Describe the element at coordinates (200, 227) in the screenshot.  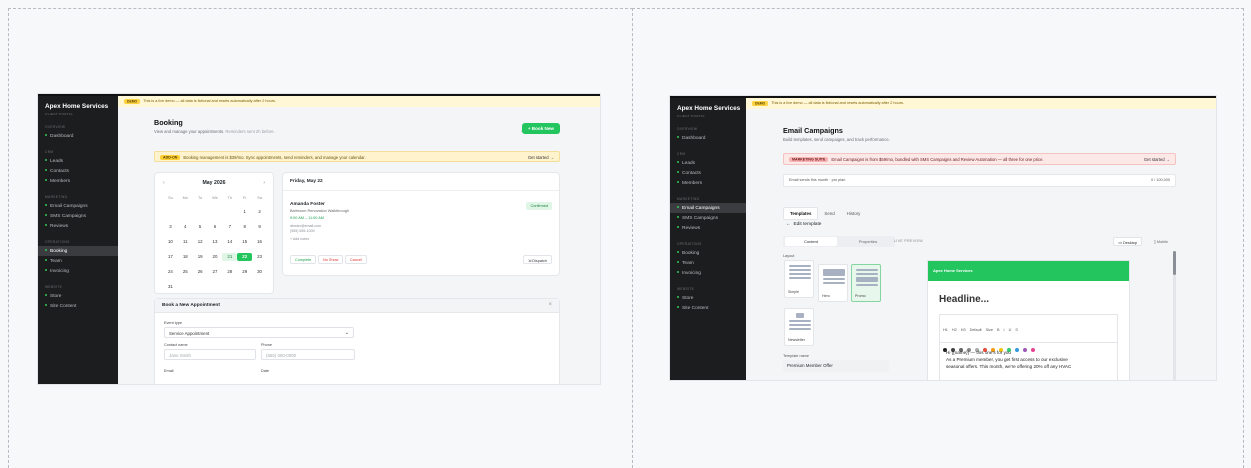
I see `calendar-day: 5` at that location.